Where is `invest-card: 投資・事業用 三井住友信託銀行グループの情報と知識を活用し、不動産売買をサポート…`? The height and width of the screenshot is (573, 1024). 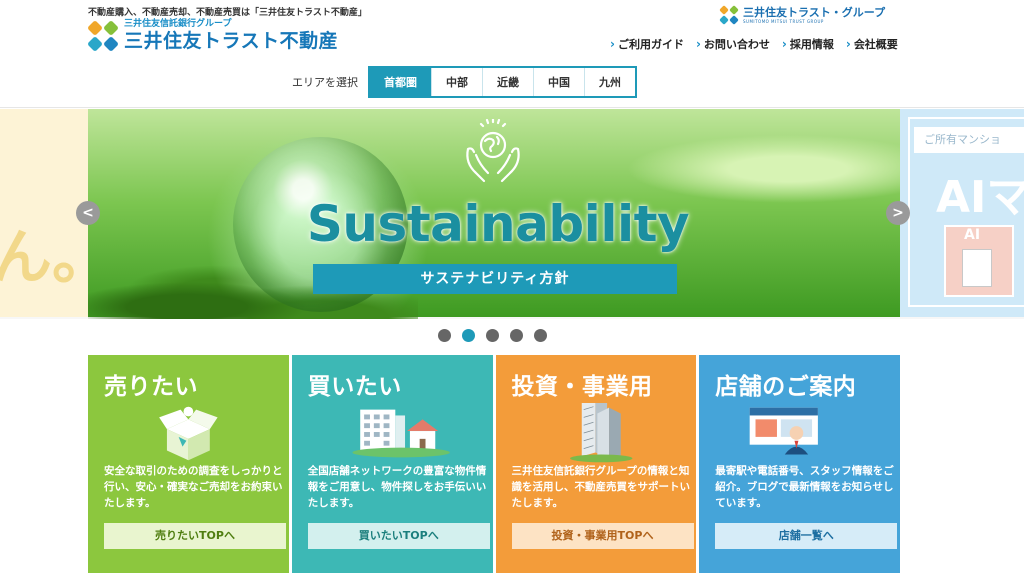
invest-card: 投資・事業用 三井住友信託銀行グループの情報と知識を活用し、不動産売買をサポート… is located at coordinates (596, 464).